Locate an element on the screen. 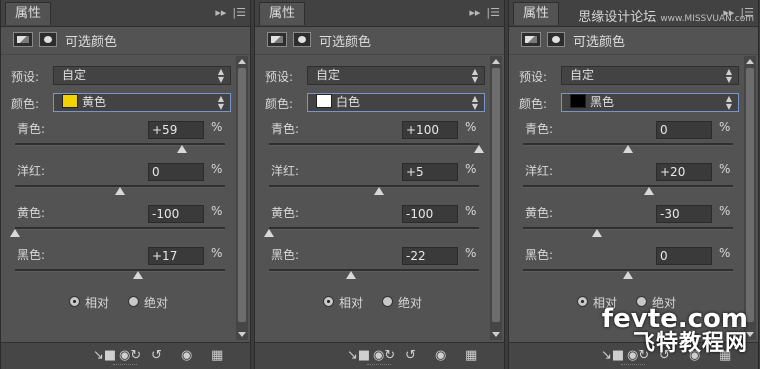  slider-value-input: +5 is located at coordinates (430, 172).